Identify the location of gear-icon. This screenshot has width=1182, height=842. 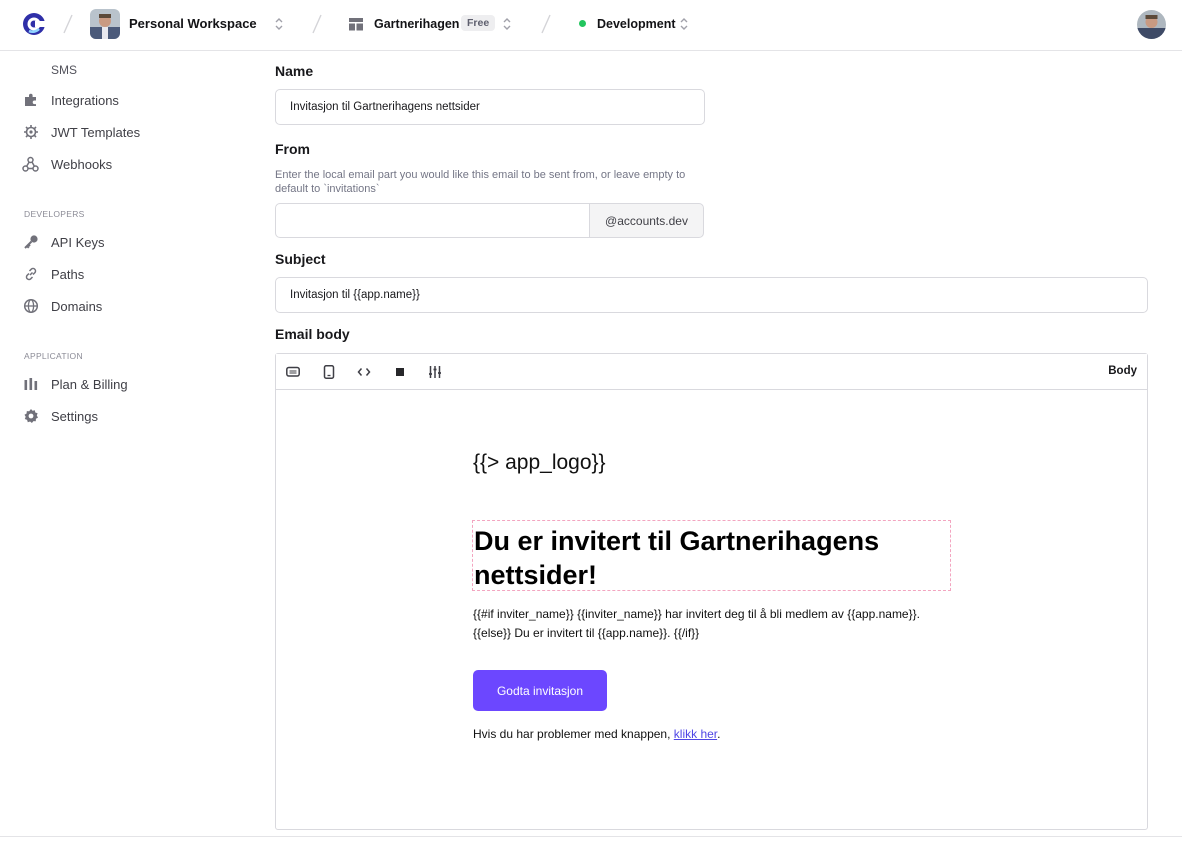
(30, 416).